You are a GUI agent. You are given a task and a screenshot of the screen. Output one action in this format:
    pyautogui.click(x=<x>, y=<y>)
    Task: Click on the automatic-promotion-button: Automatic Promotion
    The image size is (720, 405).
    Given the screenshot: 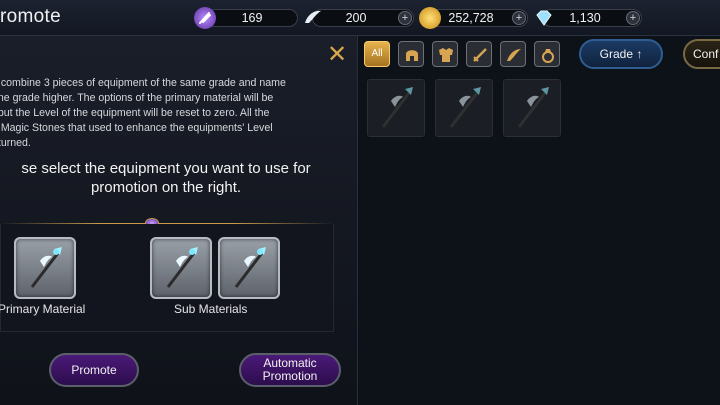 What is the action you would take?
    pyautogui.click(x=290, y=370)
    